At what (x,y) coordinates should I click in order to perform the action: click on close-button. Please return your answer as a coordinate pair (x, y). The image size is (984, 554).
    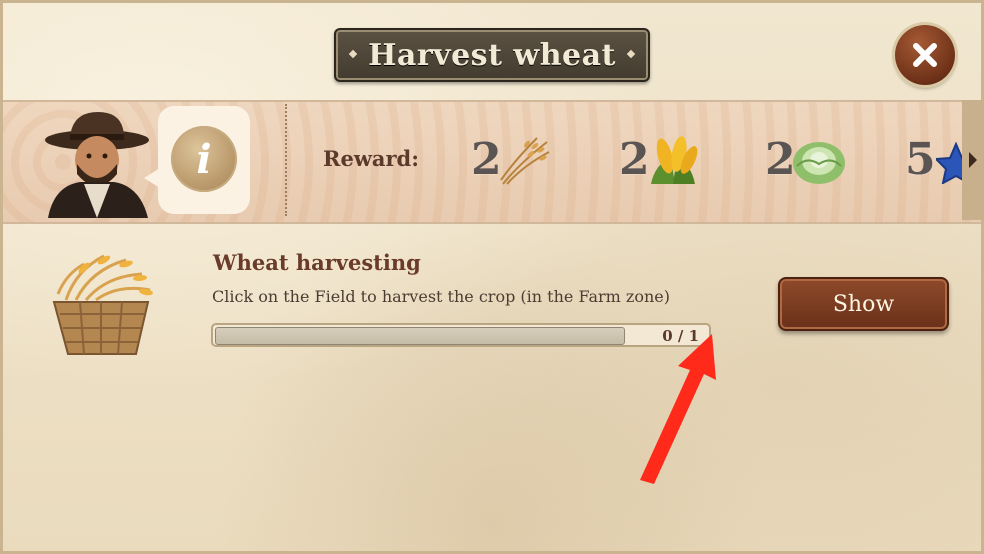
    Looking at the image, I should click on (925, 55).